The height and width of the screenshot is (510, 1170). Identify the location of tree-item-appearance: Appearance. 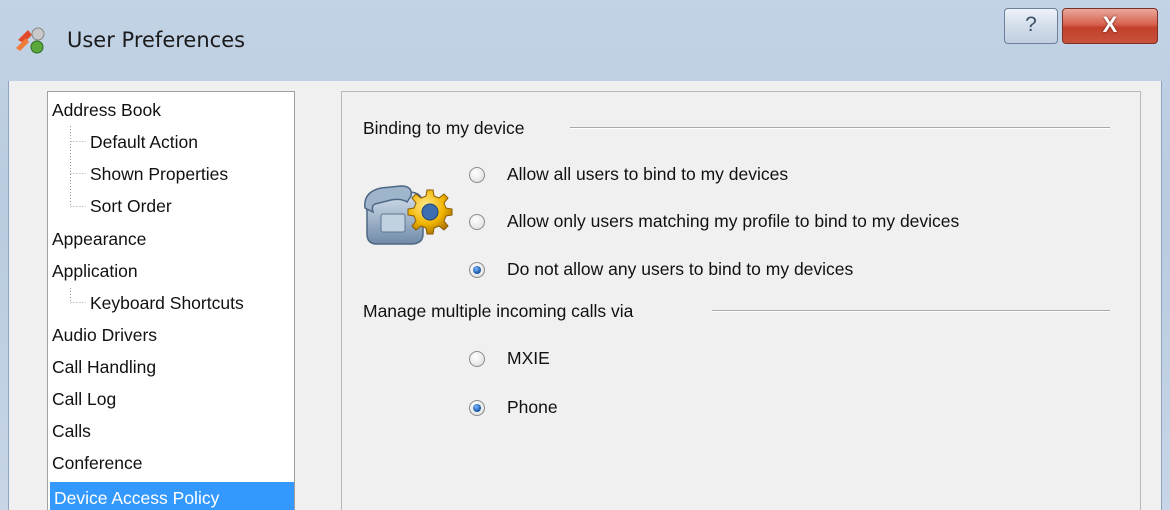
(99, 239).